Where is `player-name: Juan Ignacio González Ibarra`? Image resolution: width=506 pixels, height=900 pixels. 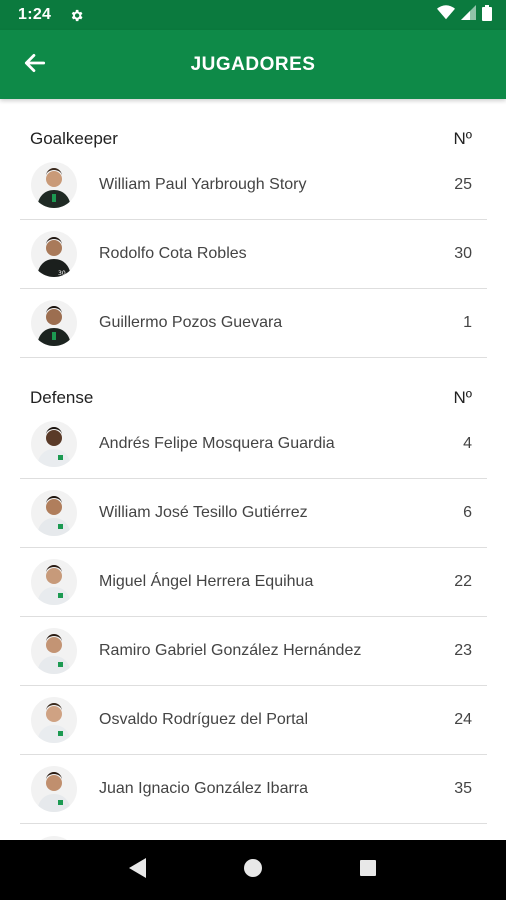 player-name: Juan Ignacio González Ibarra is located at coordinates (204, 788).